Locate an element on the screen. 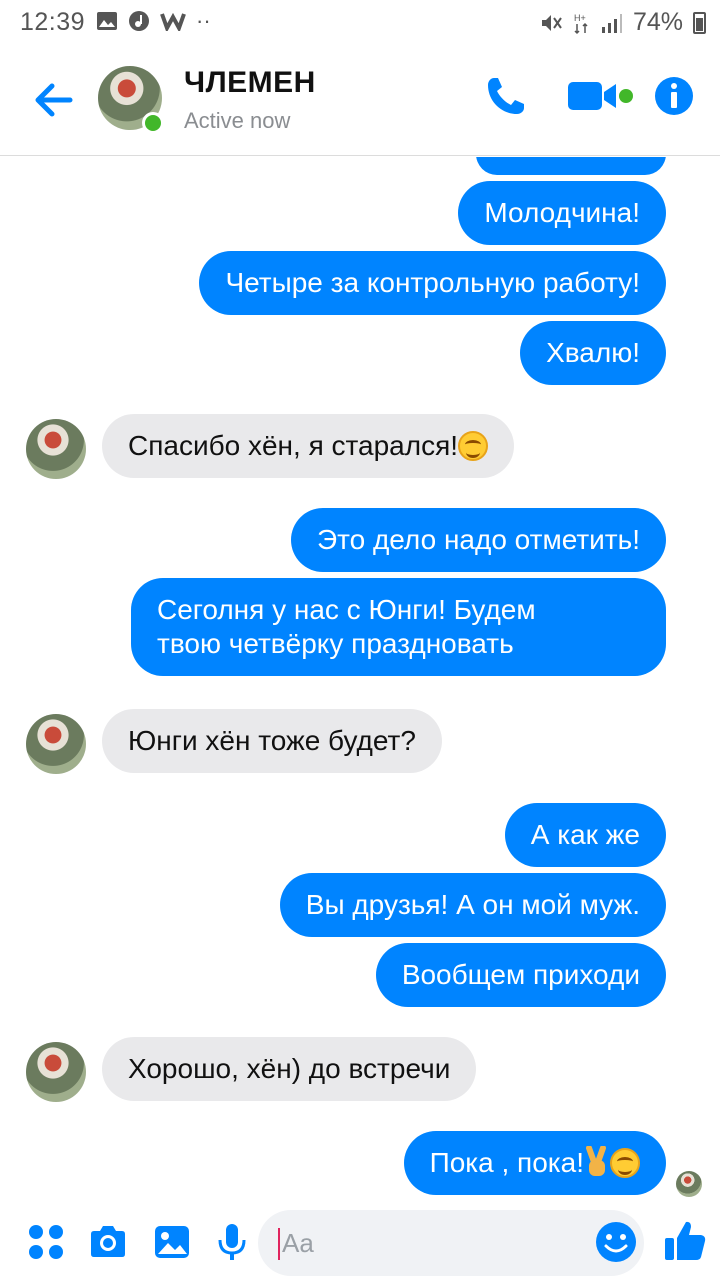 This screenshot has width=720, height=1280. w-notification-icon is located at coordinates (173, 21).